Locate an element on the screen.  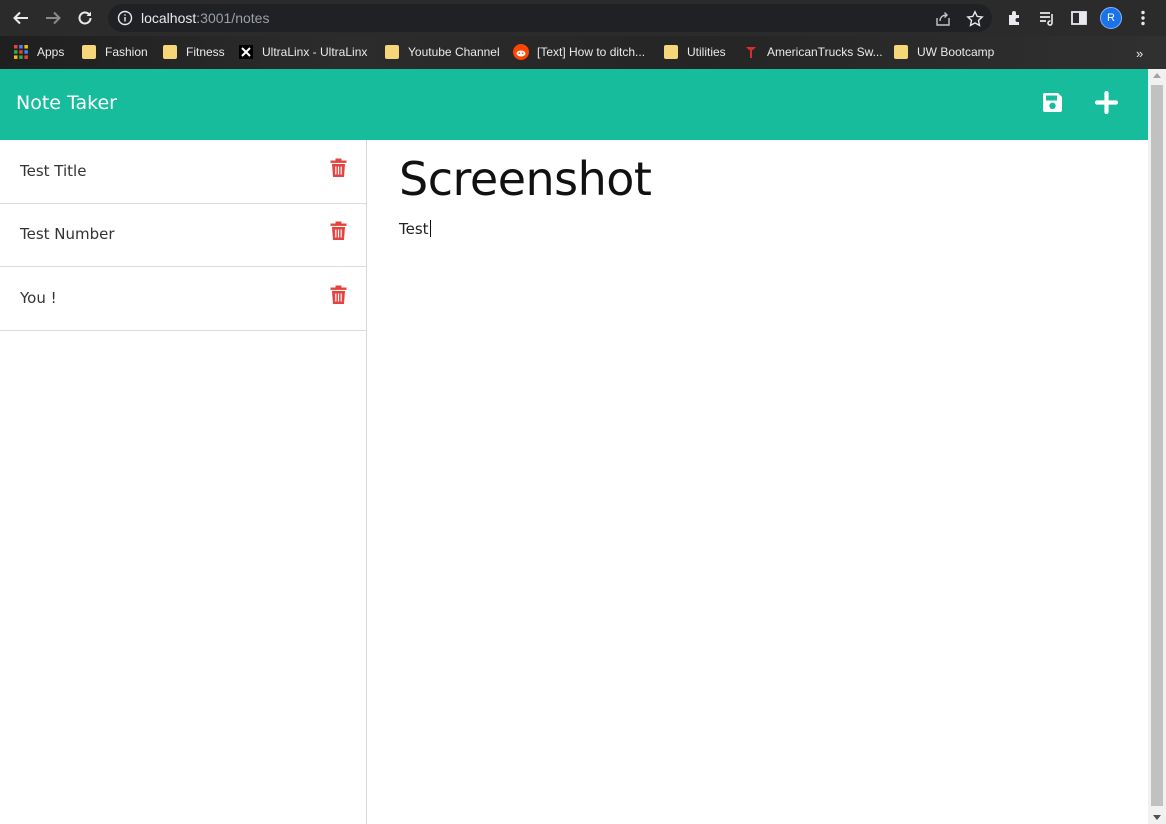
note-body-text: Test is located at coordinates (414, 229).